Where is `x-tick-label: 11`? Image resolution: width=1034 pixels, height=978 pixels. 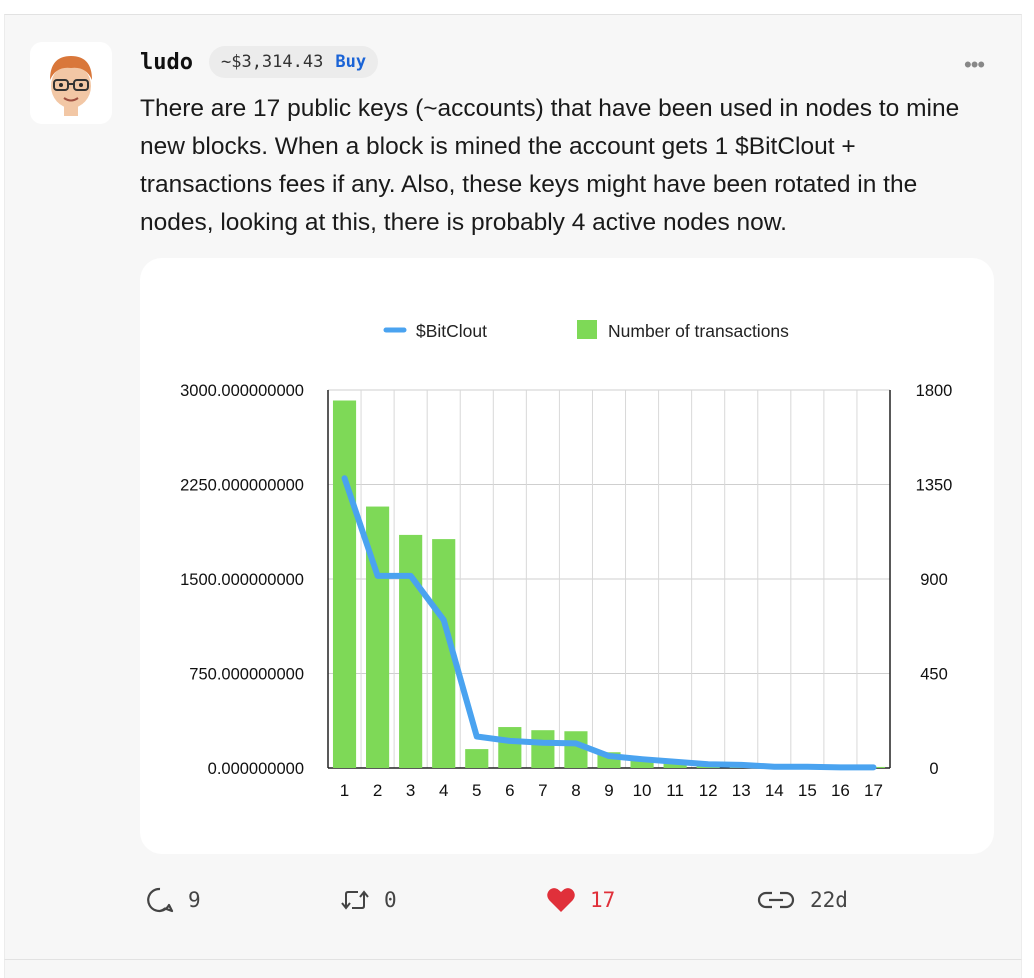 x-tick-label: 11 is located at coordinates (675, 790).